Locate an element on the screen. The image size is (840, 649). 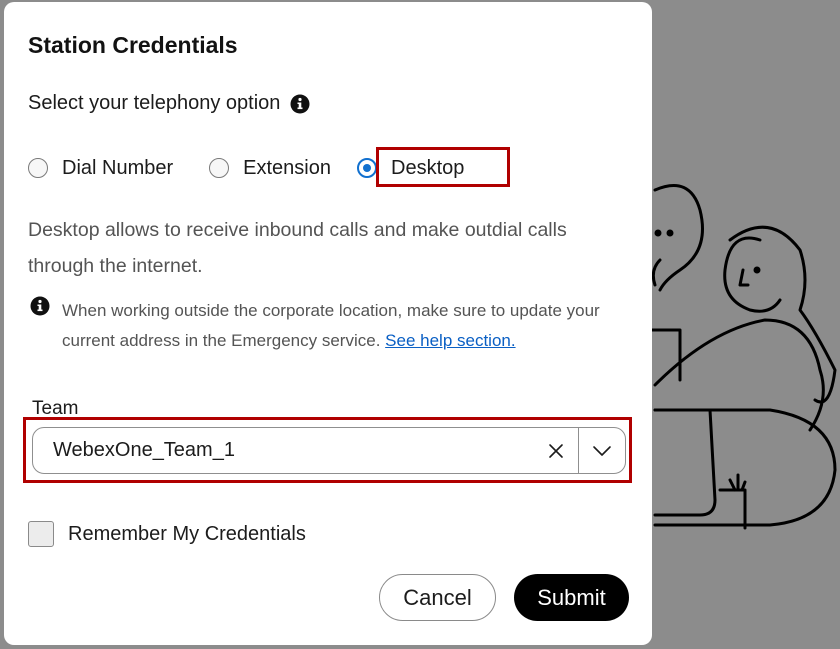
submit-button: Submit is located at coordinates (571, 597).